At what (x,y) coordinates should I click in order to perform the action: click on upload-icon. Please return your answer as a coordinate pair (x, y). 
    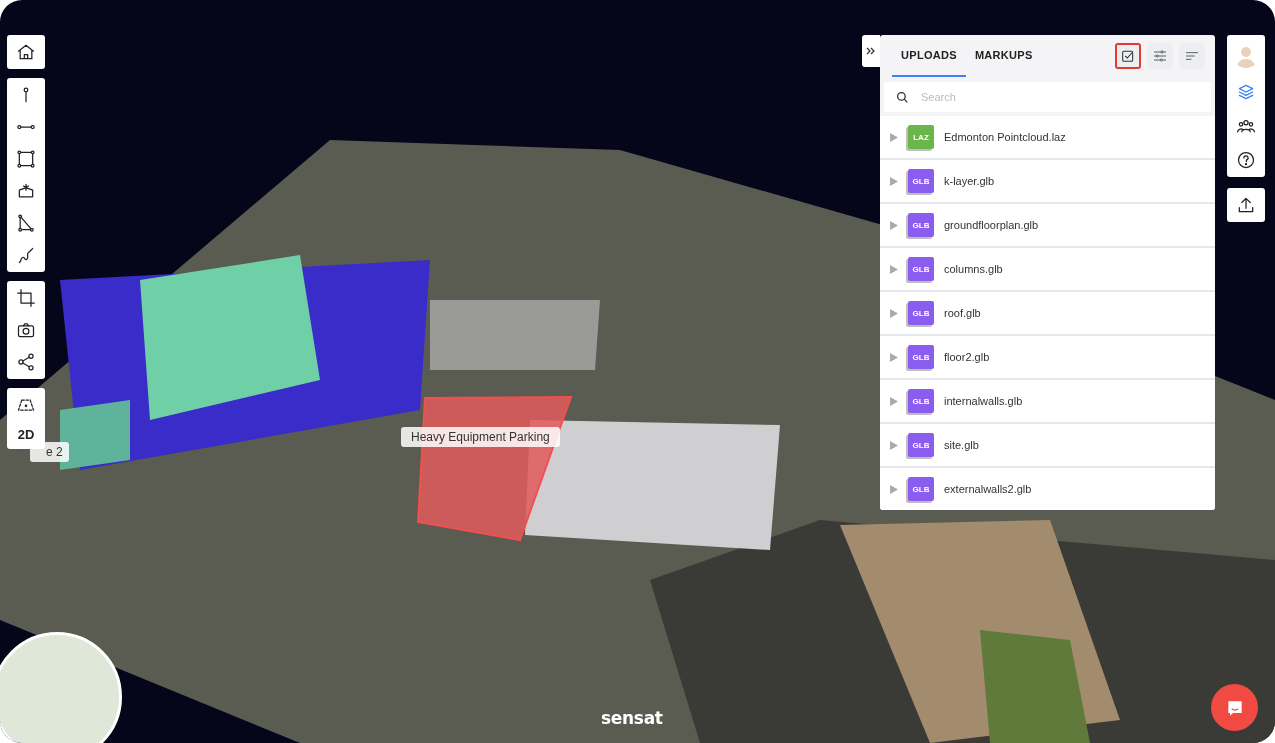
    Looking at the image, I should click on (1246, 205).